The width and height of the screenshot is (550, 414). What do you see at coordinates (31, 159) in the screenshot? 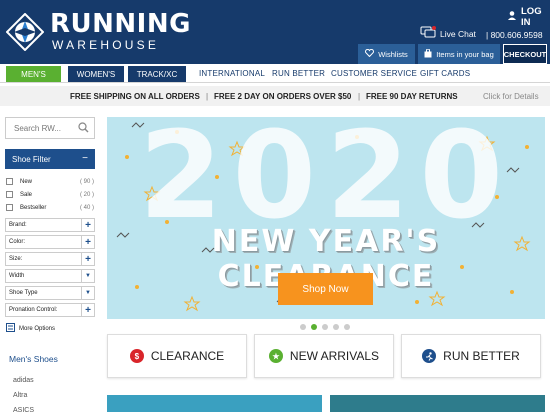
I see `shoe-filter-title: Shoe Filter` at bounding box center [31, 159].